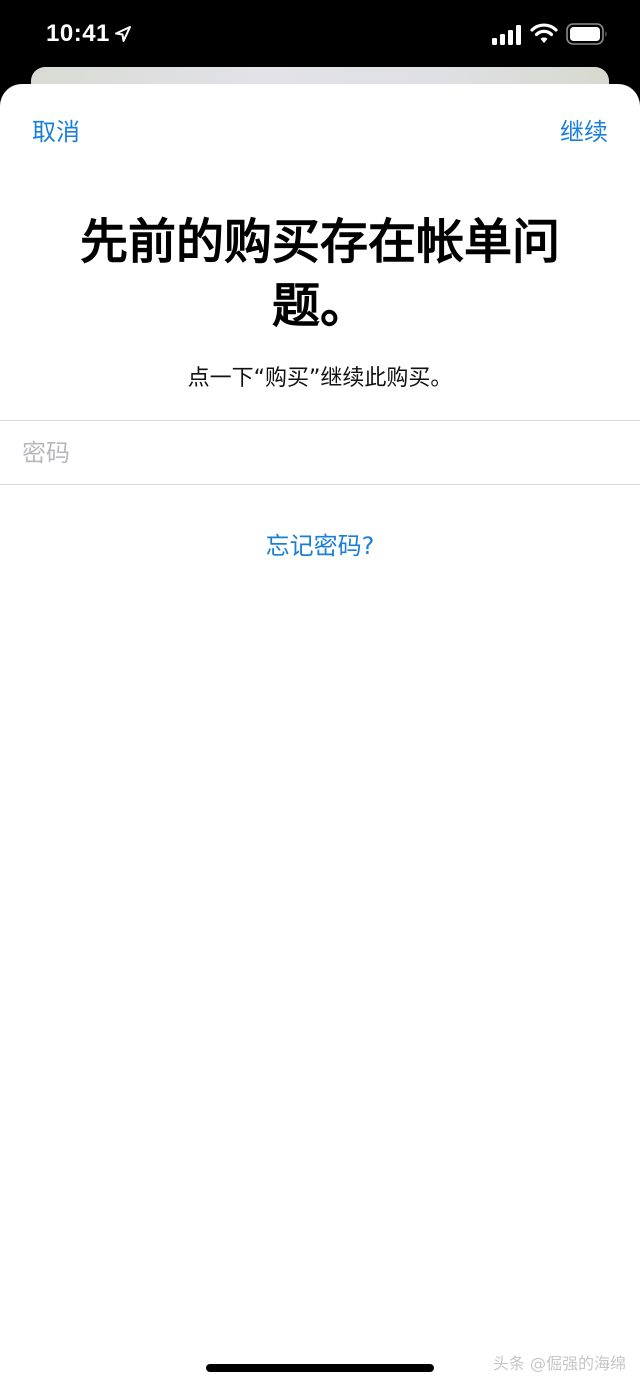  I want to click on home-indicator, so click(320, 1368).